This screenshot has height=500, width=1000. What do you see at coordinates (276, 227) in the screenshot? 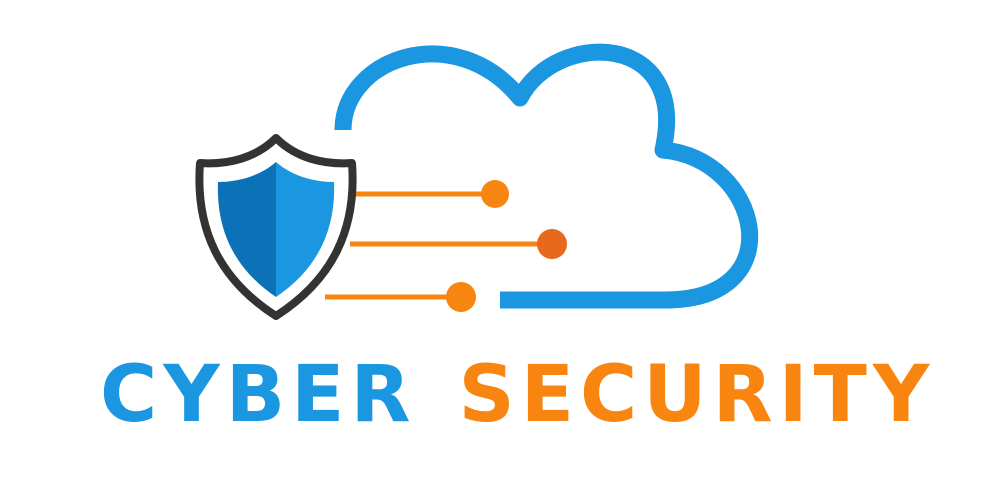
I see `shield-icon` at bounding box center [276, 227].